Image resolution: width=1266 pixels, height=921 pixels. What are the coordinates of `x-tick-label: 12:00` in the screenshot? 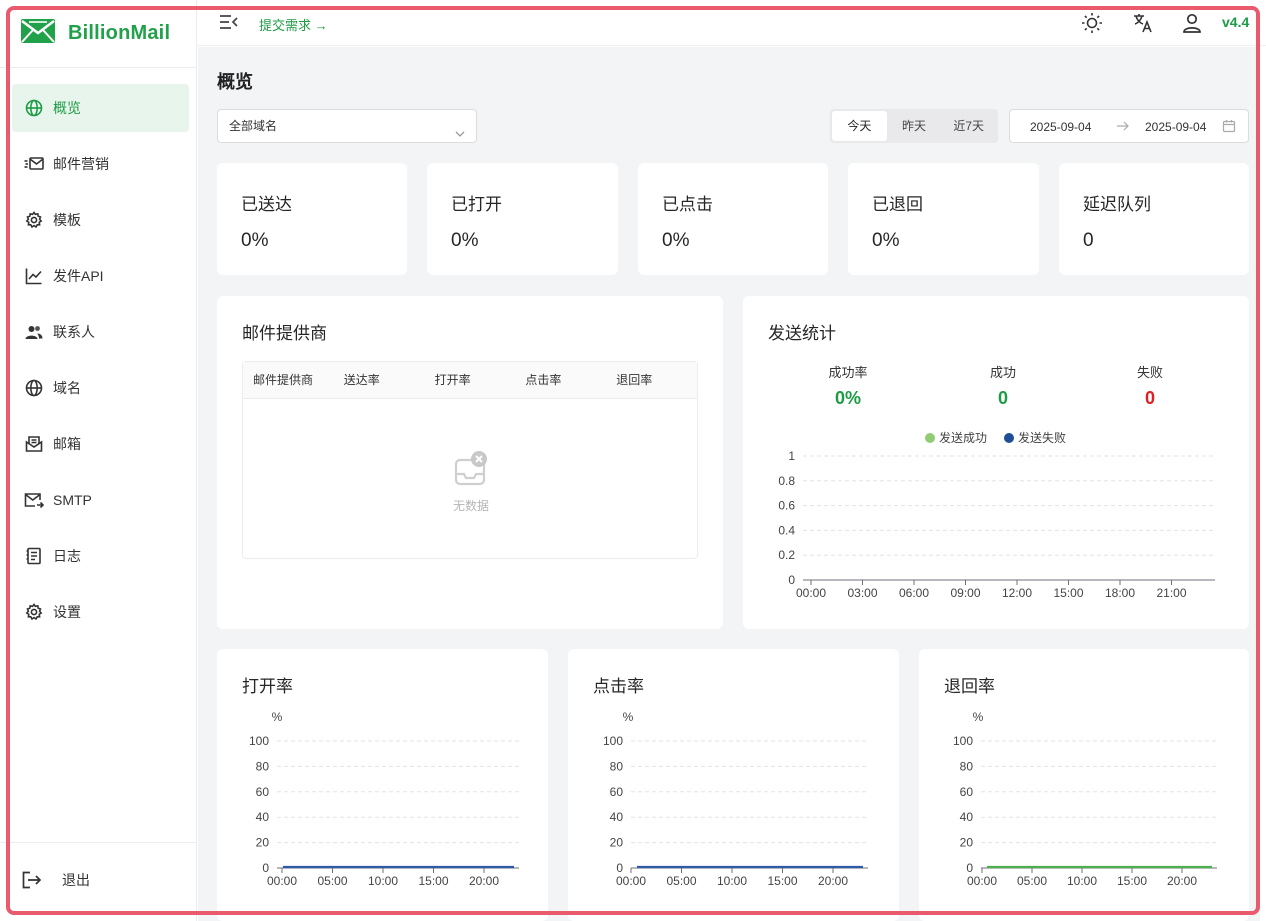 It's located at (1017, 593).